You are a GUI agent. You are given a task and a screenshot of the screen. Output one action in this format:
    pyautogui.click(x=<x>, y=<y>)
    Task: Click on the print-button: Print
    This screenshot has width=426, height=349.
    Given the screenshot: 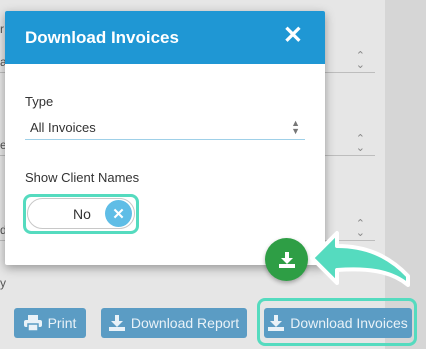 What is the action you would take?
    pyautogui.click(x=50, y=323)
    